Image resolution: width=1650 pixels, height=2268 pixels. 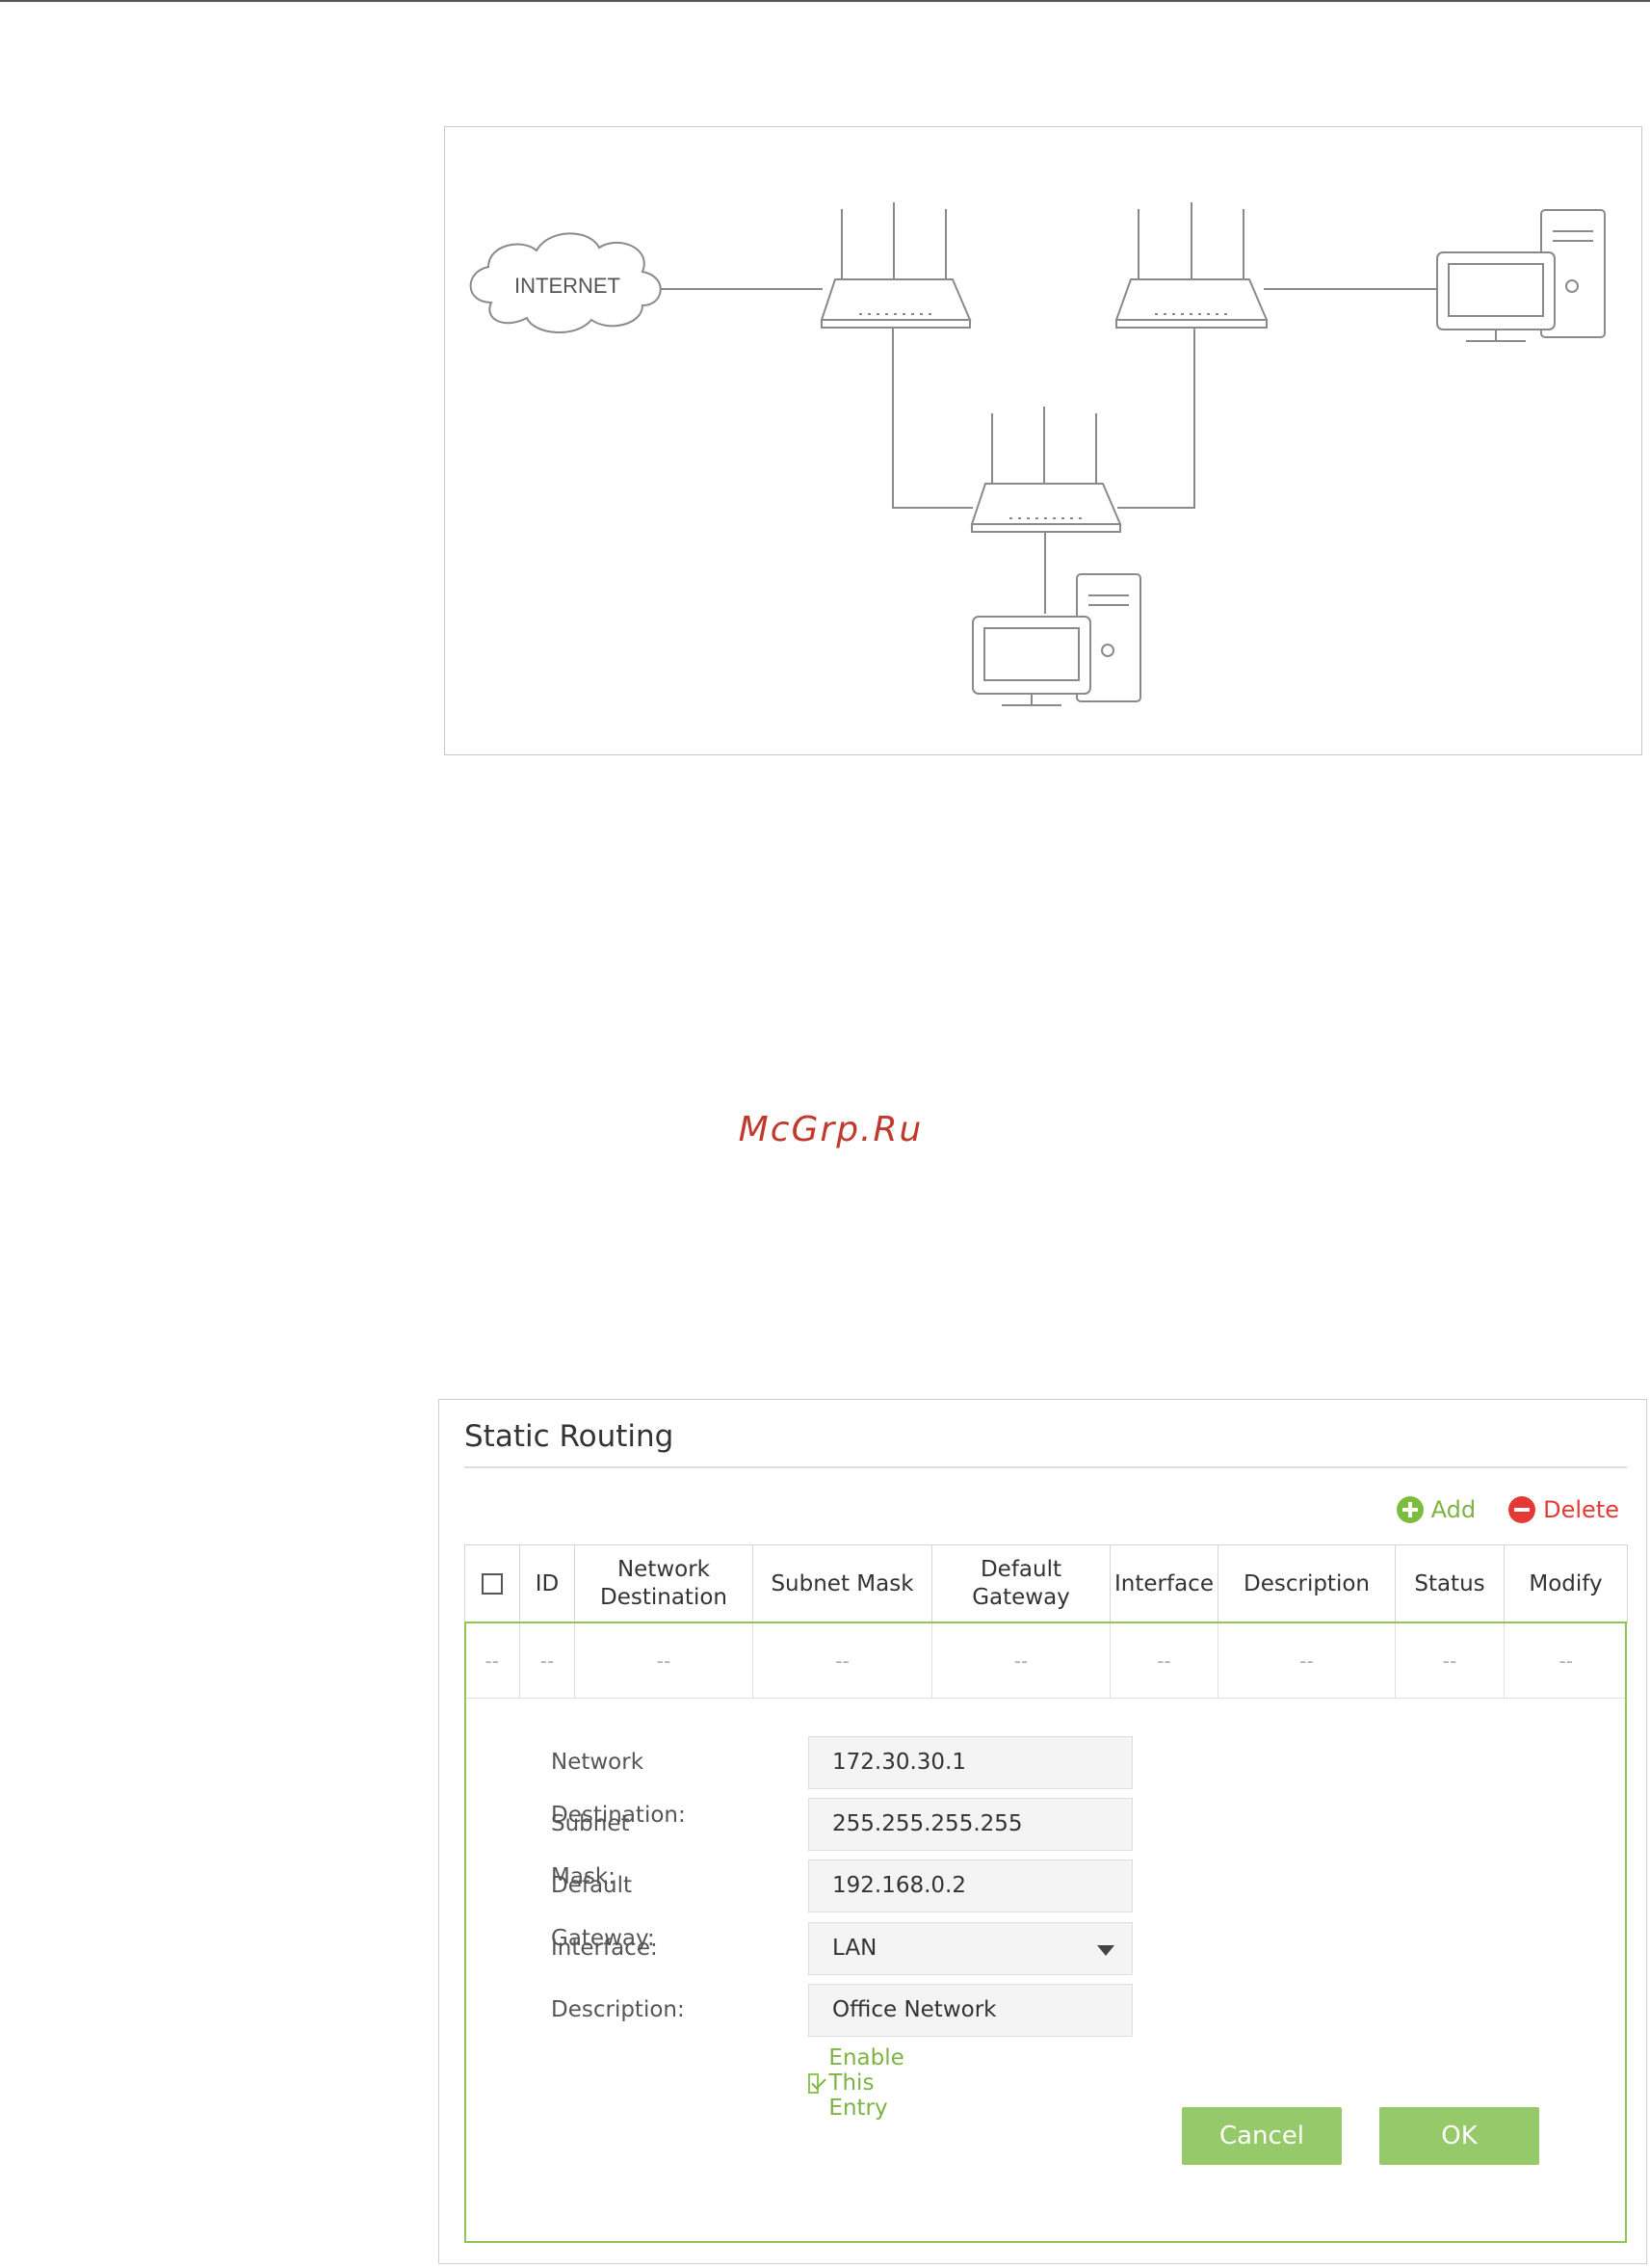 I want to click on column-header: ID, so click(x=547, y=1583).